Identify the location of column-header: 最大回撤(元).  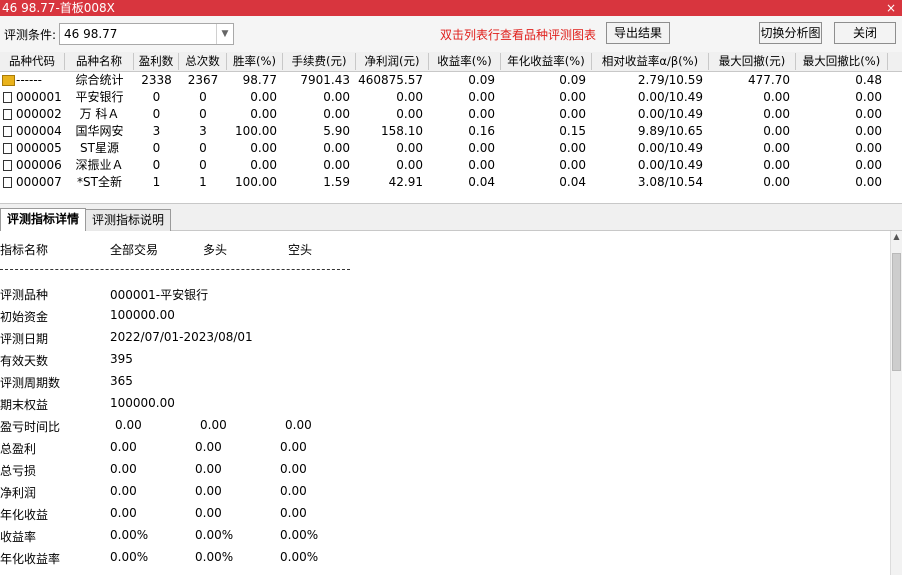
(752, 61).